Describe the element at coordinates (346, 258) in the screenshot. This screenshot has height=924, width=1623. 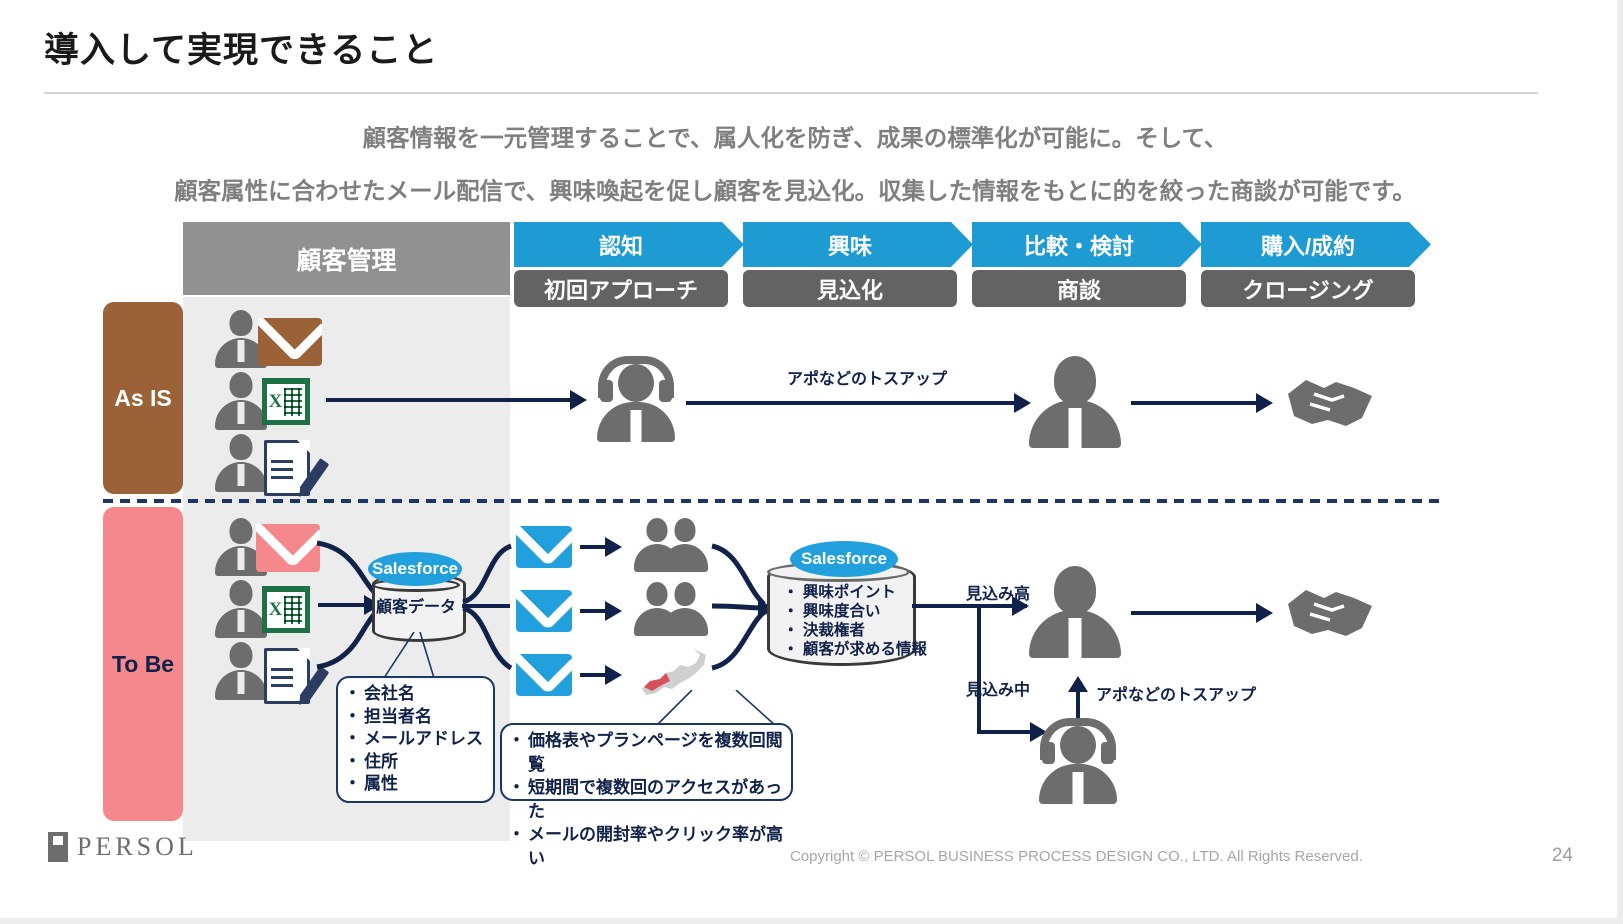
I see `stage-header-customer-management: 顧客管理` at that location.